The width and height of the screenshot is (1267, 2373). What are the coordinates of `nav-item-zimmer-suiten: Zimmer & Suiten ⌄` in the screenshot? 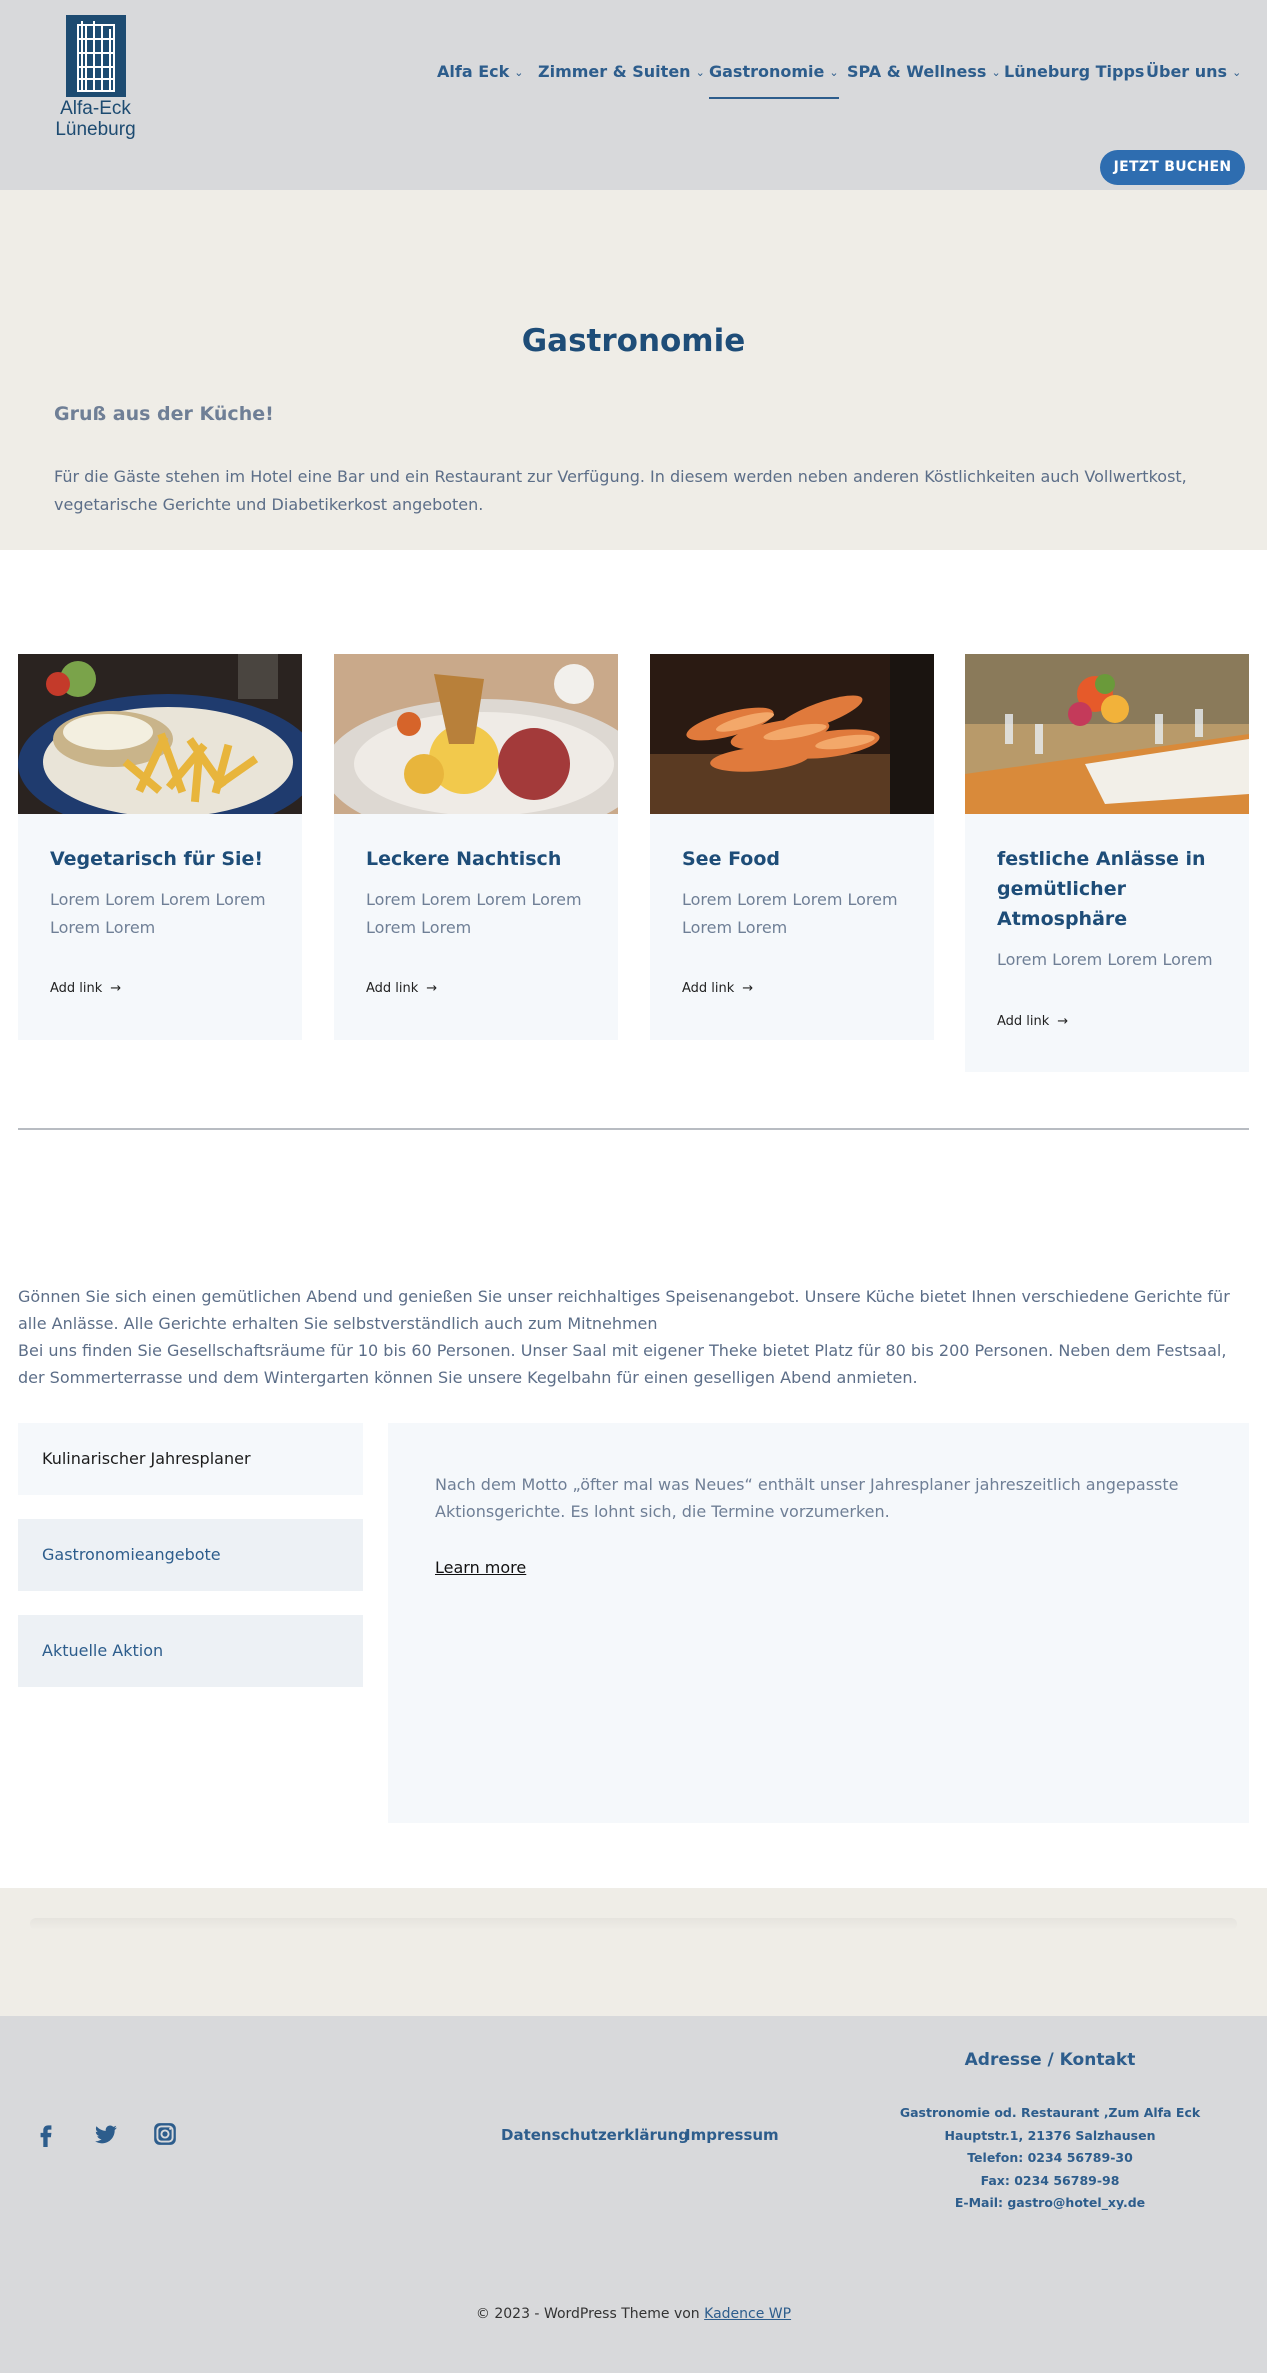 It's located at (621, 76).